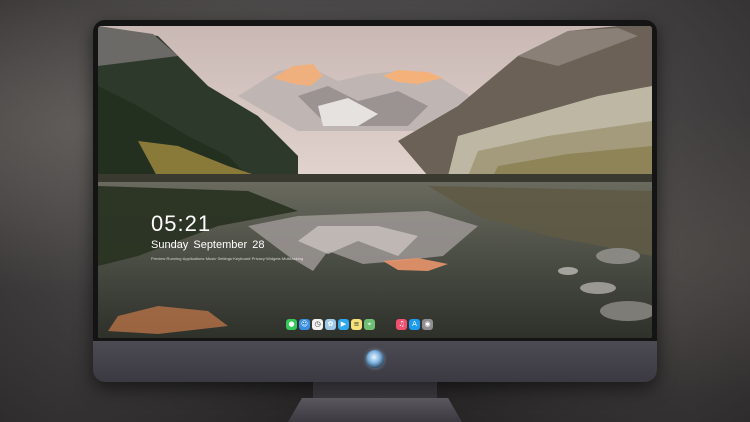 This screenshot has height=422, width=750. Describe the element at coordinates (414, 324) in the screenshot. I see `app-store-icon: A` at that location.